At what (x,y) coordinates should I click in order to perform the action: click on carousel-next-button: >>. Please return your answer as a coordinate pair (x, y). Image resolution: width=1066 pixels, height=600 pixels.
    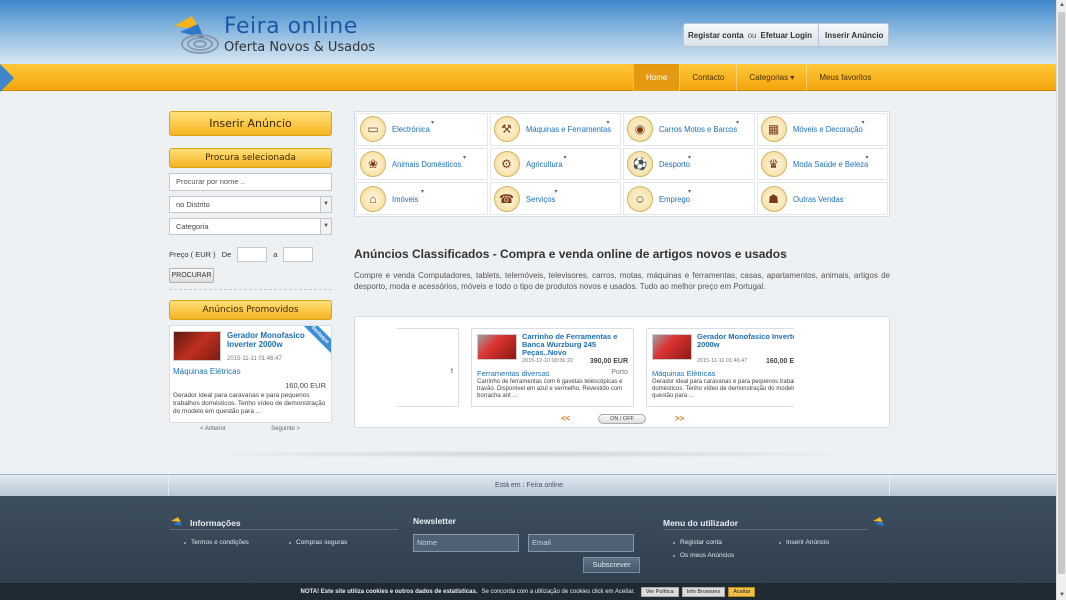
    Looking at the image, I should click on (679, 418).